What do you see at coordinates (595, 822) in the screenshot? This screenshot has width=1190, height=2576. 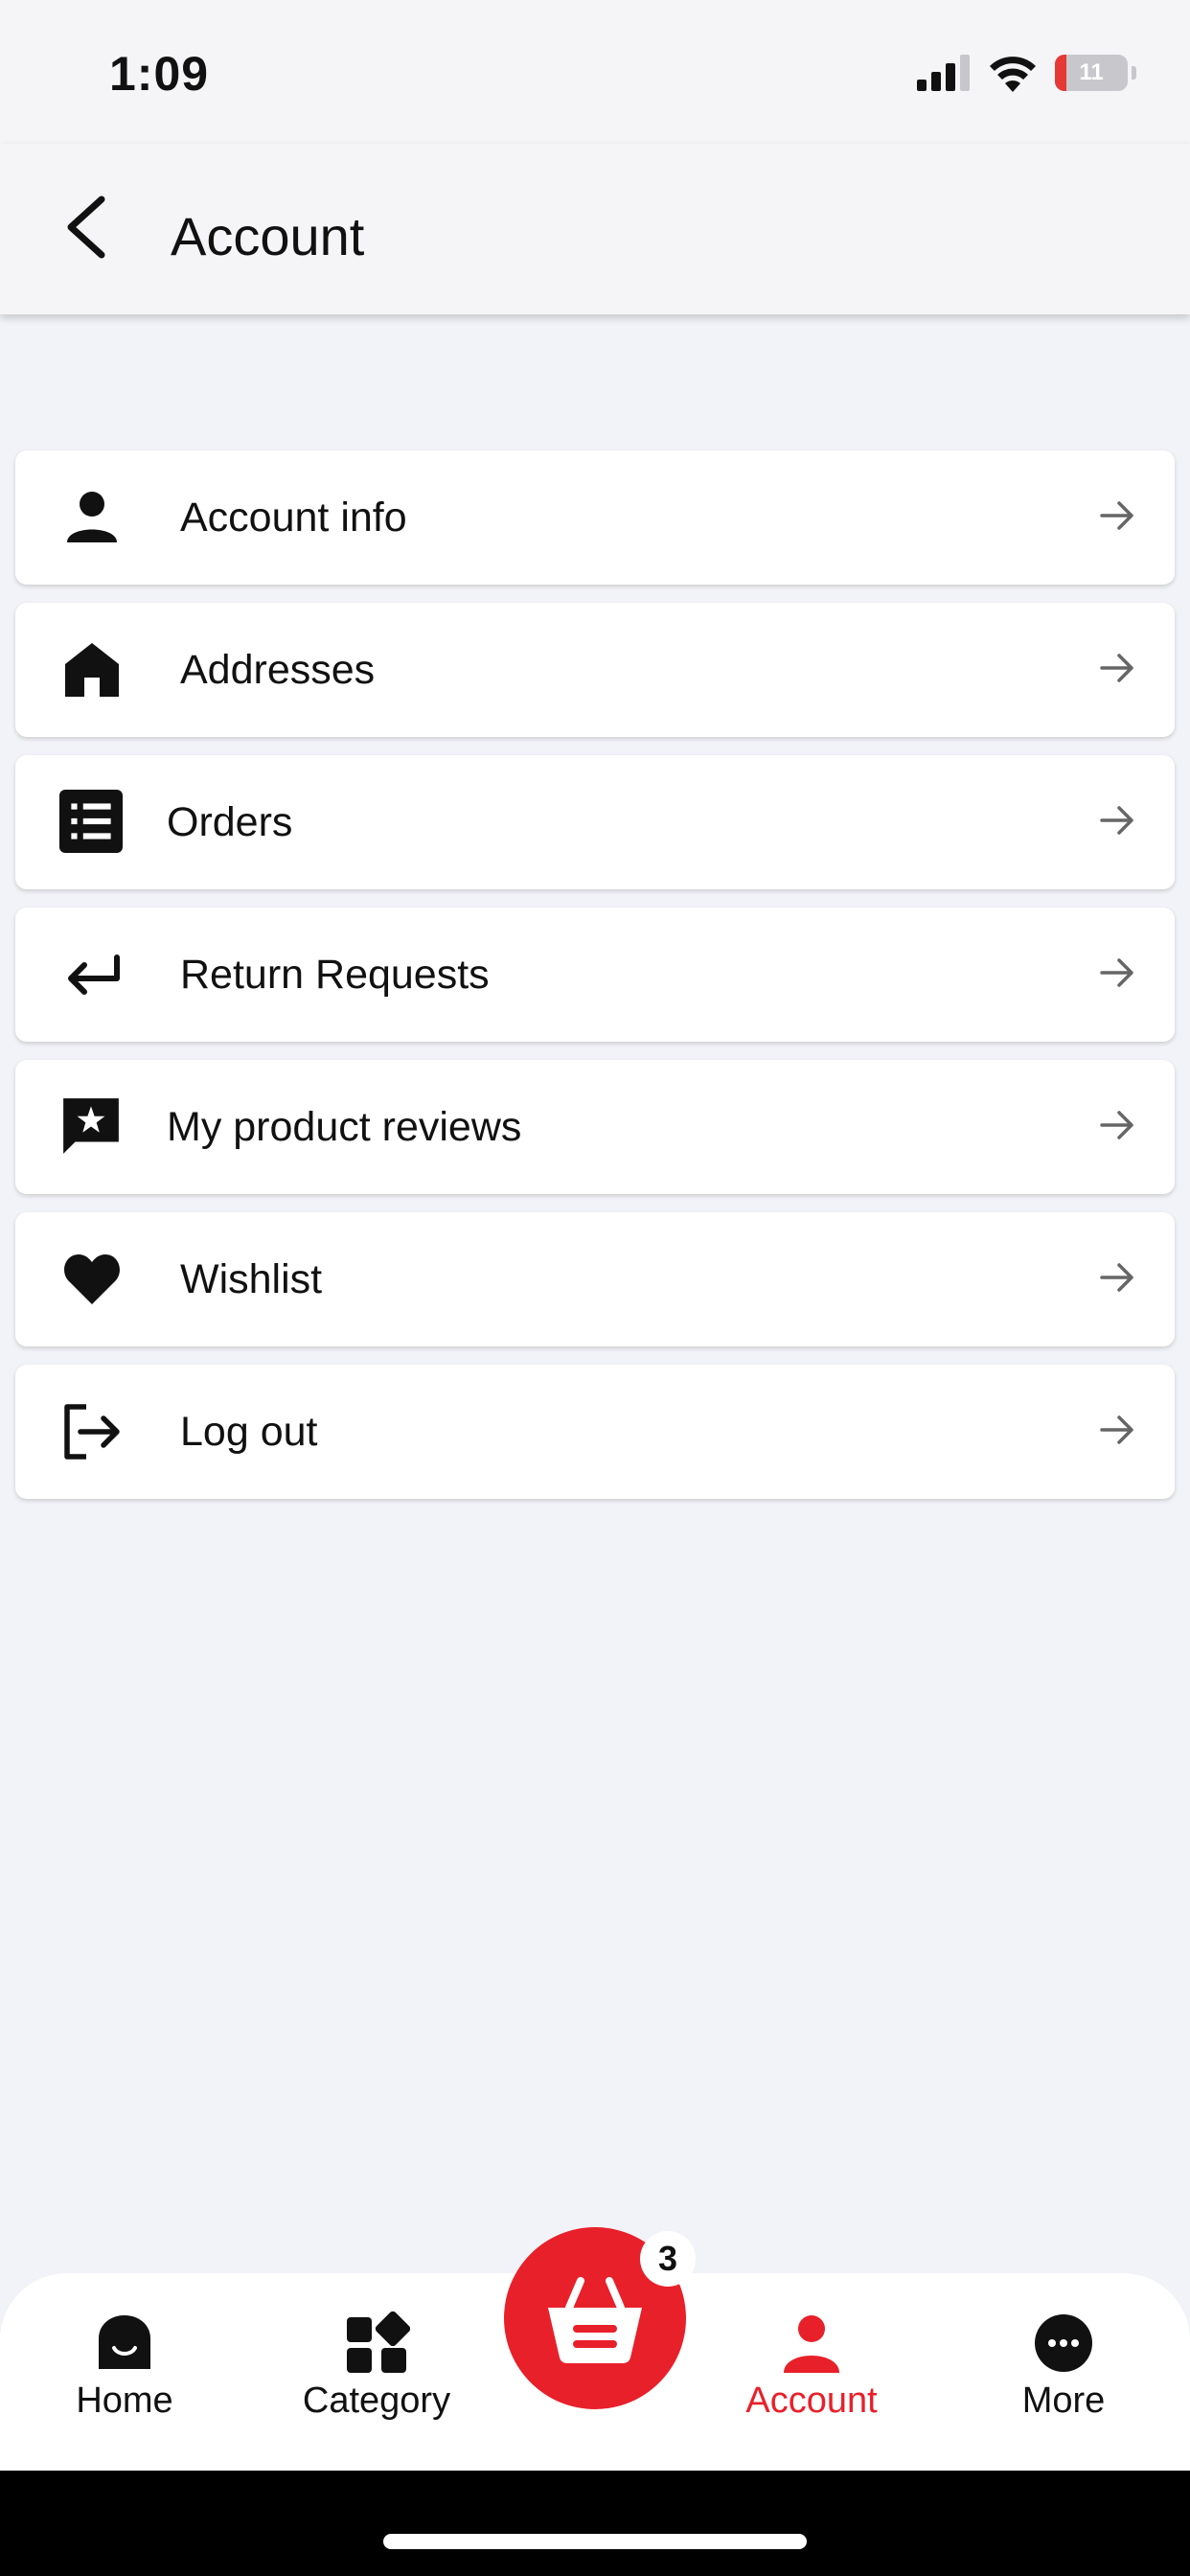 I see `menu-item-orders: Orders` at bounding box center [595, 822].